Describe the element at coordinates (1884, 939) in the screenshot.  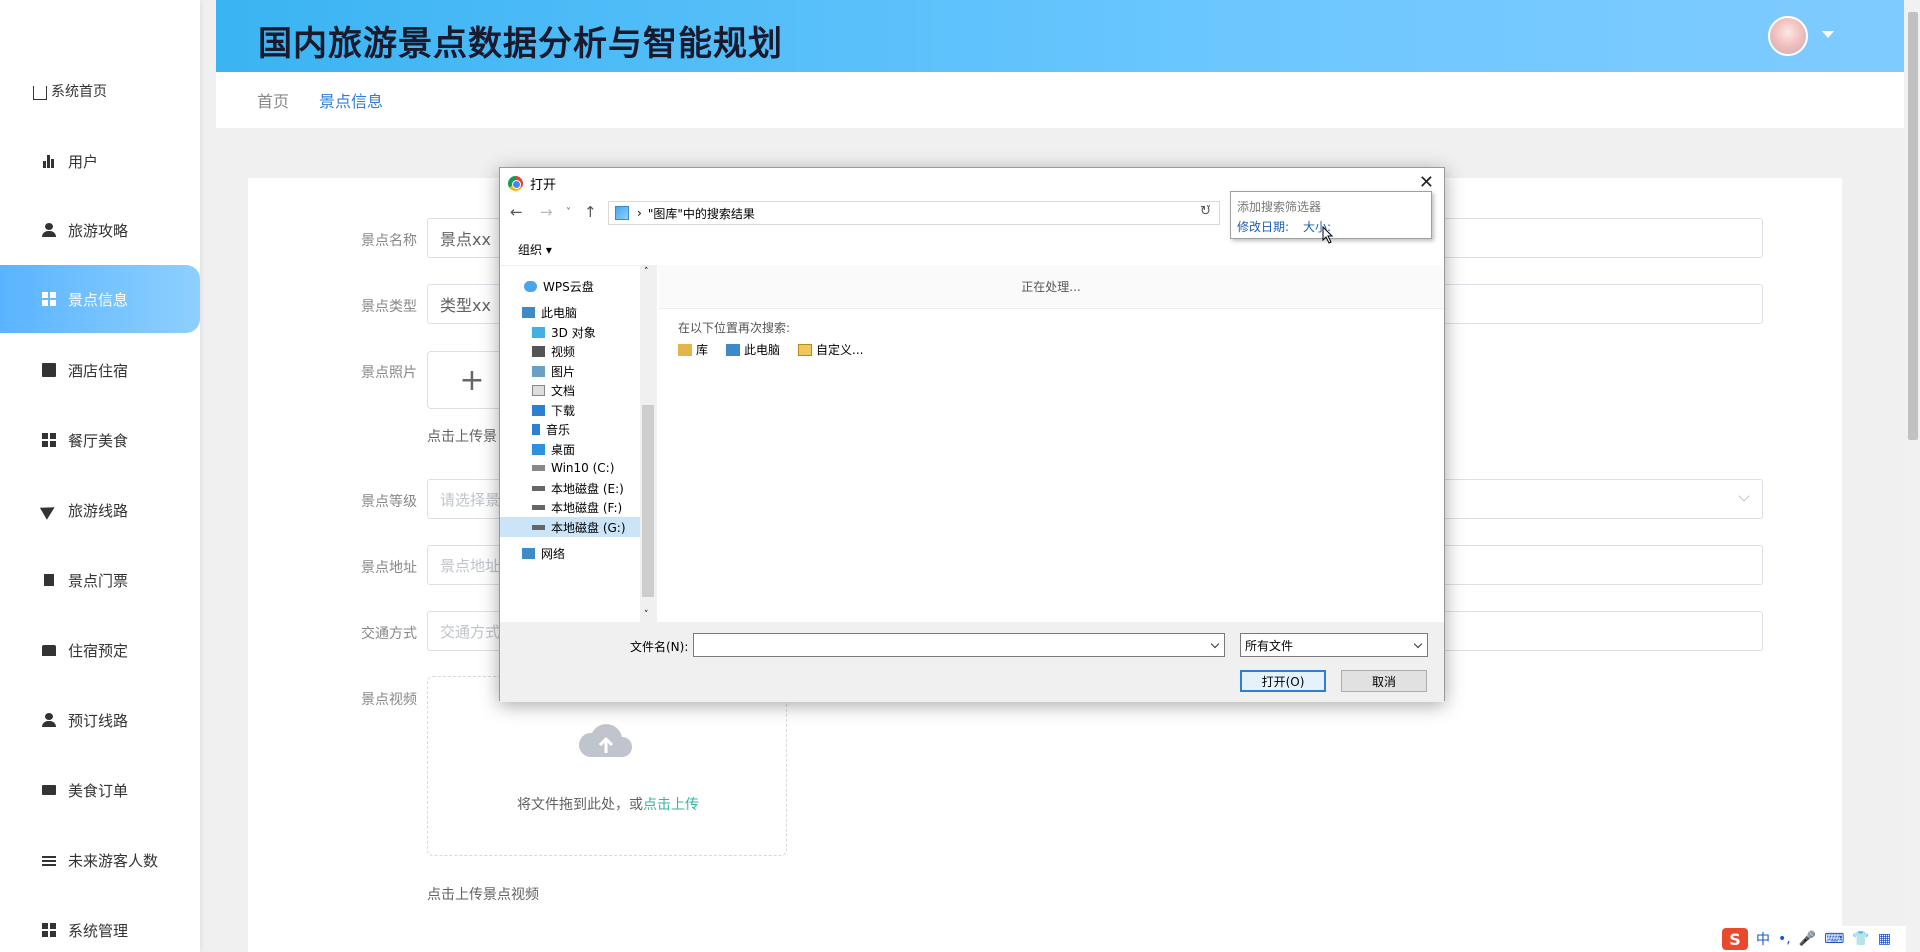
I see `toolbox-icon: ▦` at that location.